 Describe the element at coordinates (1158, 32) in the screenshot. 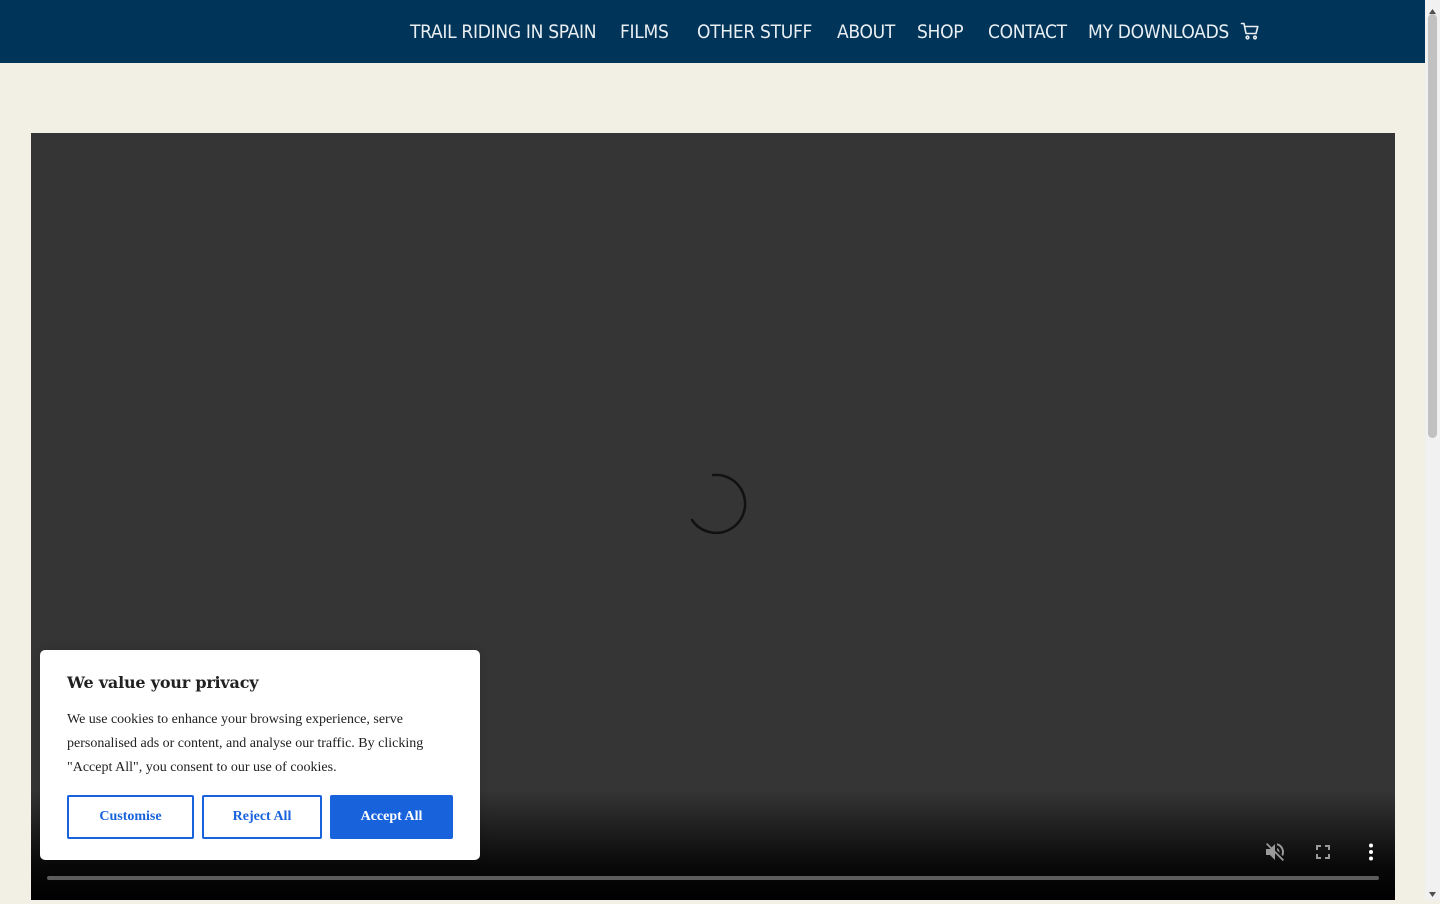

I see `nav-item-my-downloads: MY DOWNLOADS` at that location.